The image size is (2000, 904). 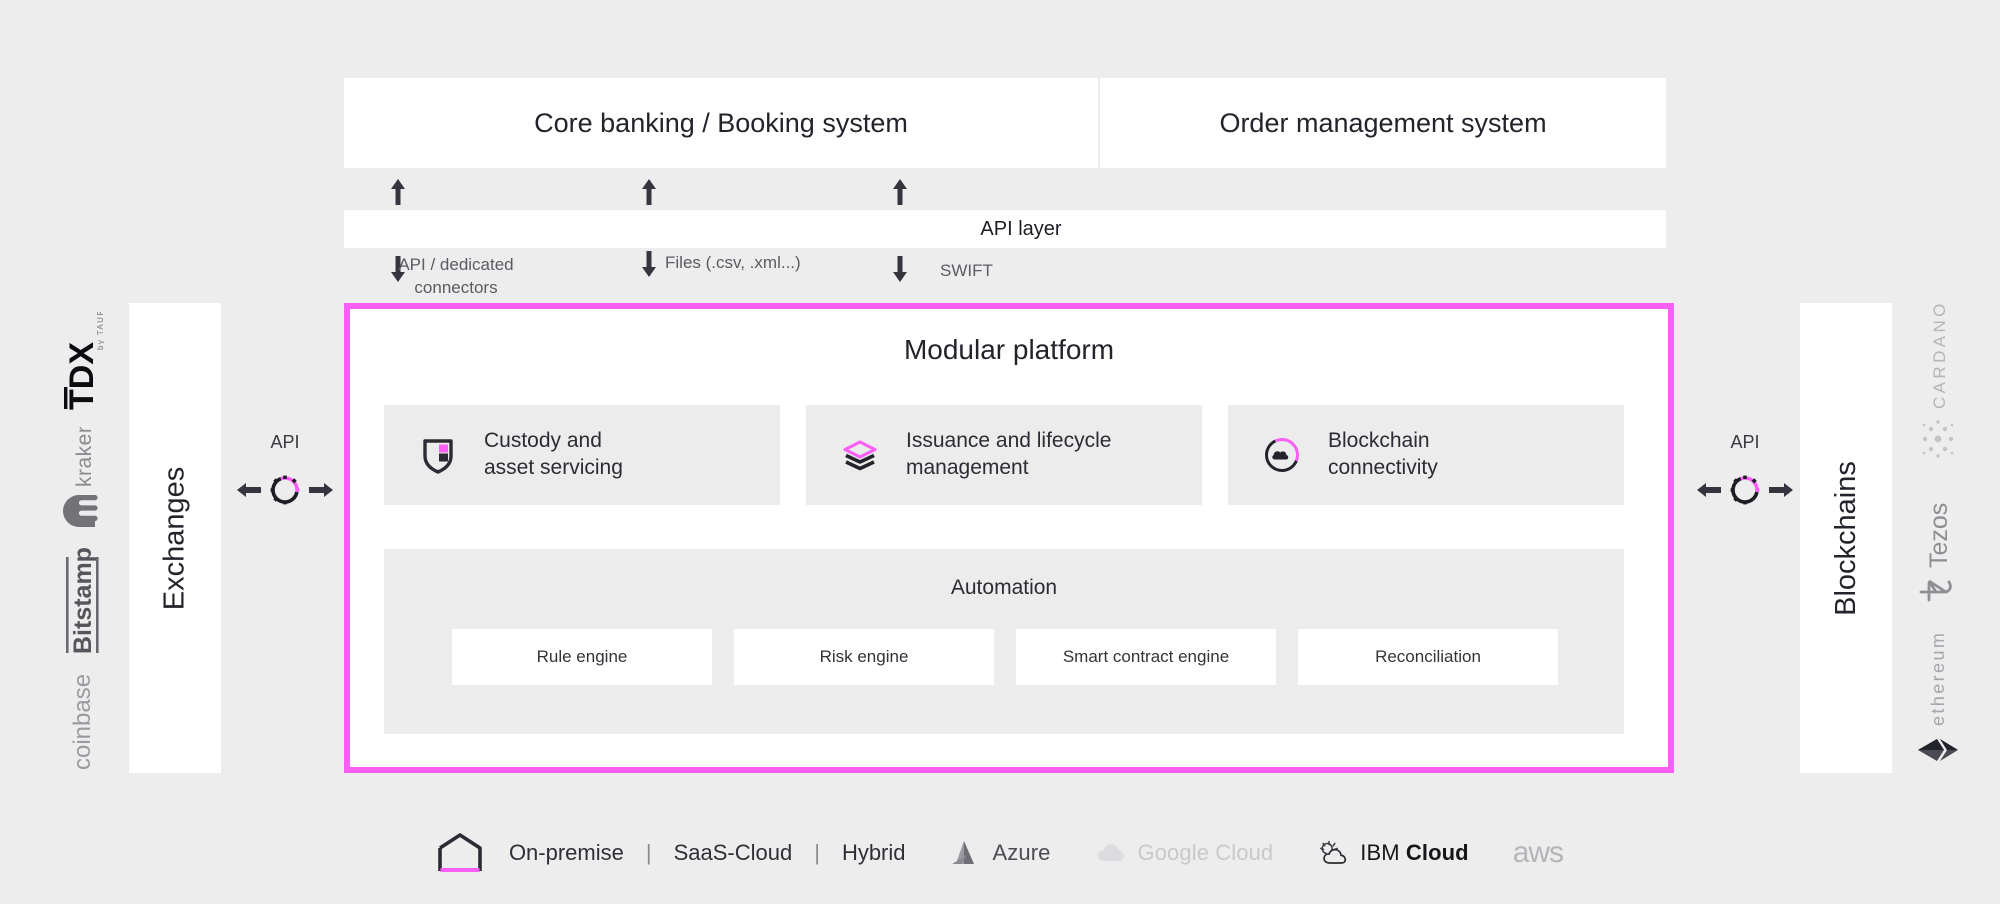 I want to click on module-card-blockchain-connectivity: Blockchain connectivity, so click(x=1426, y=455).